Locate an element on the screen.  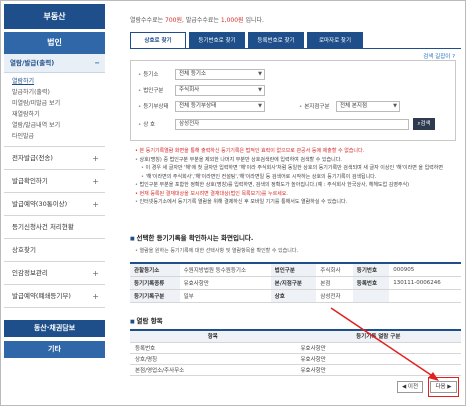
view-items-title: 열람 항목 is located at coordinates (146, 320).